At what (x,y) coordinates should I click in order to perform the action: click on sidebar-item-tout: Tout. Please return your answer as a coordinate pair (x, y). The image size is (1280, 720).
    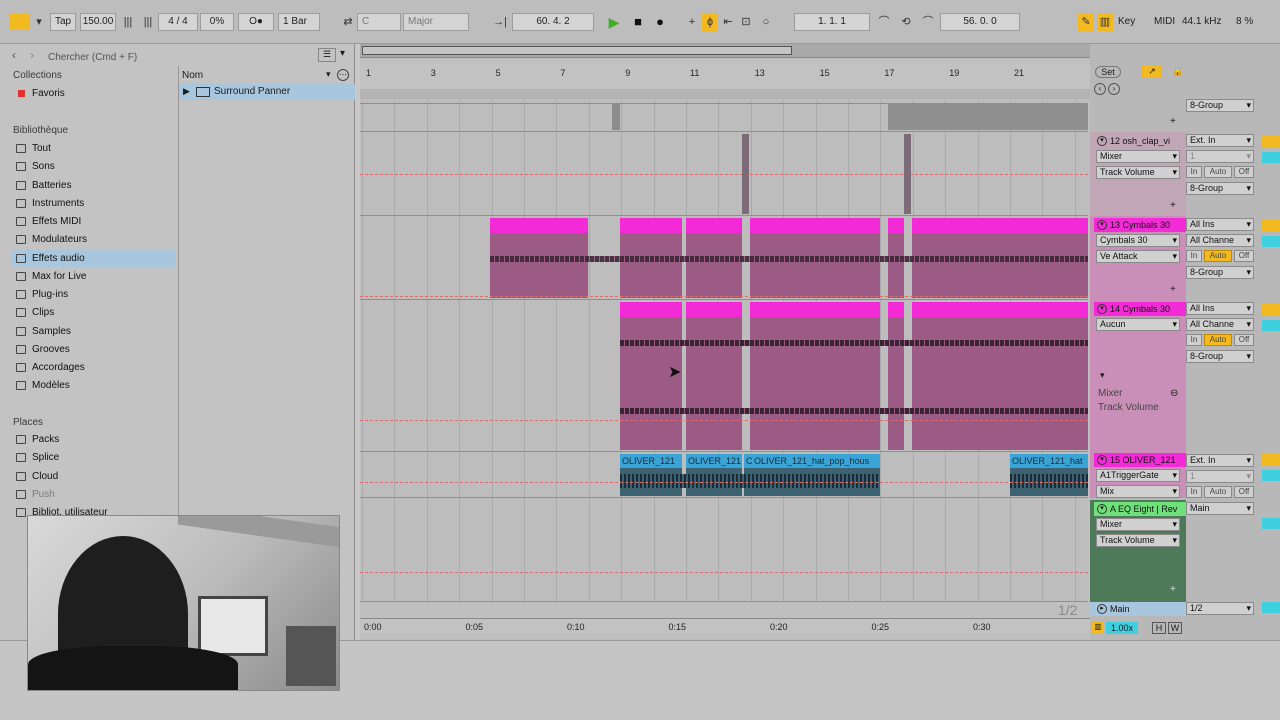
    Looking at the image, I should click on (94, 148).